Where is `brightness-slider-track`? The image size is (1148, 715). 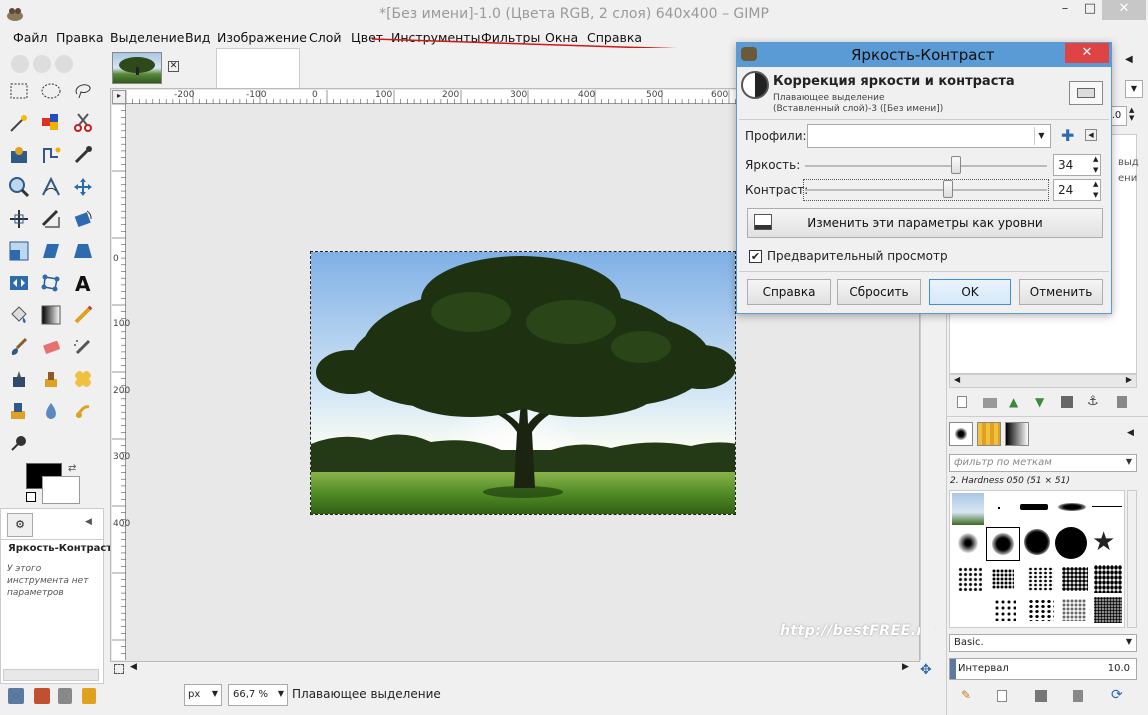
brightness-slider-track is located at coordinates (926, 166).